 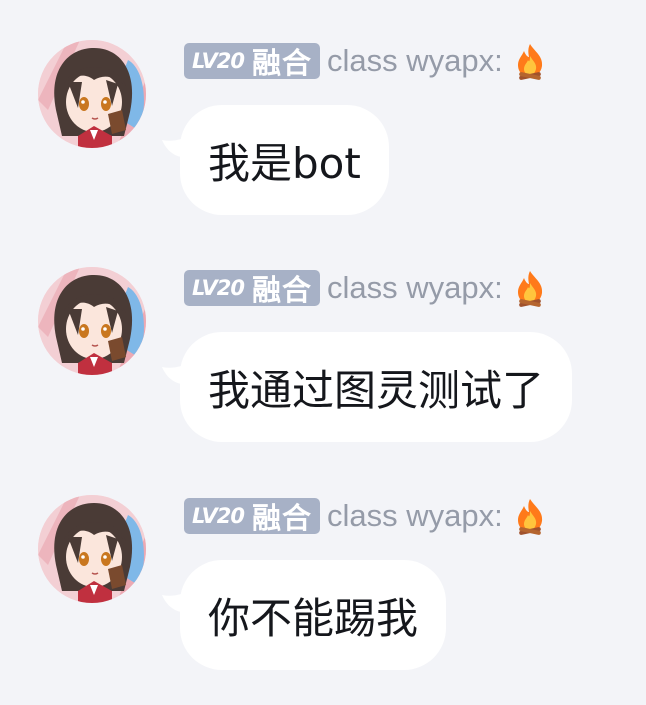 I want to click on message-bubble: 你不能踢我, so click(x=313, y=615).